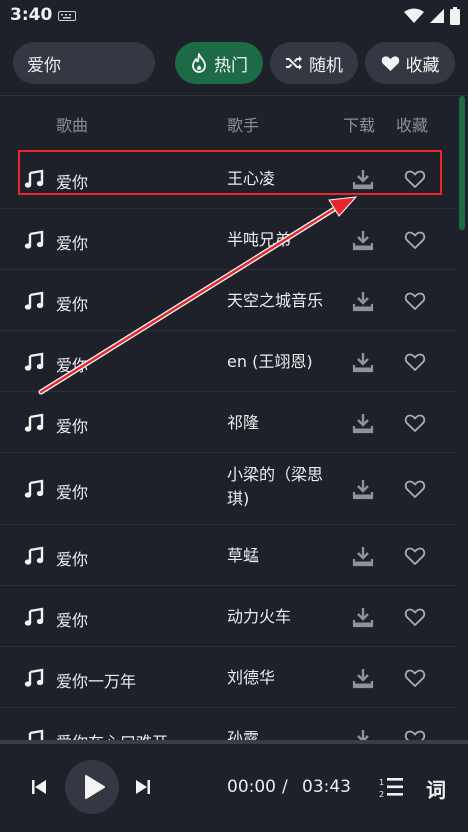 Image resolution: width=468 pixels, height=832 pixels. I want to click on total-time: 03:43, so click(326, 787).